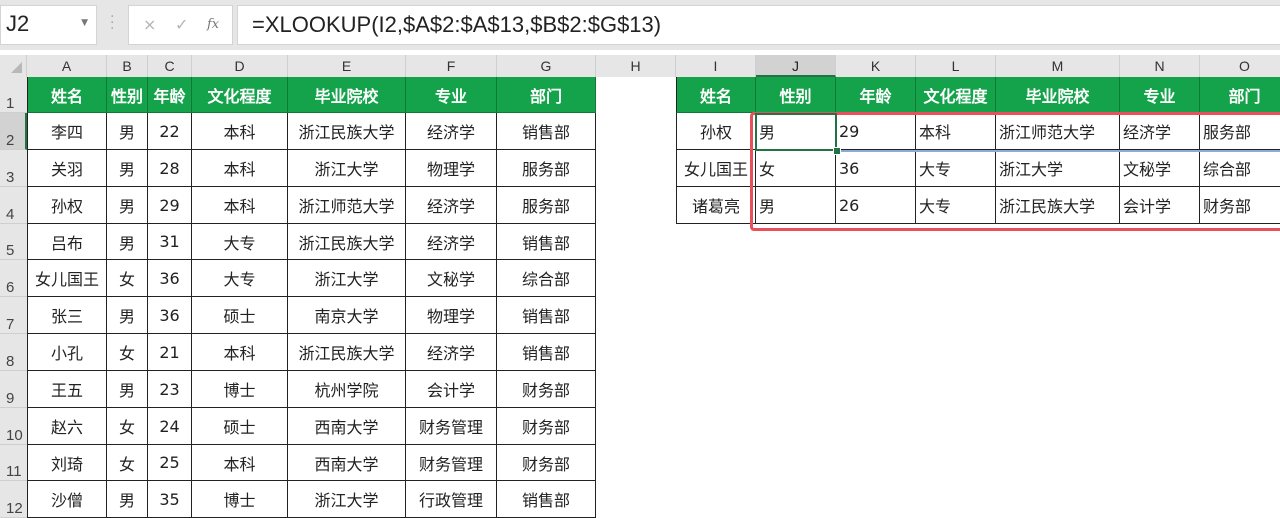  I want to click on source-table-cell: 李四, so click(67, 131).